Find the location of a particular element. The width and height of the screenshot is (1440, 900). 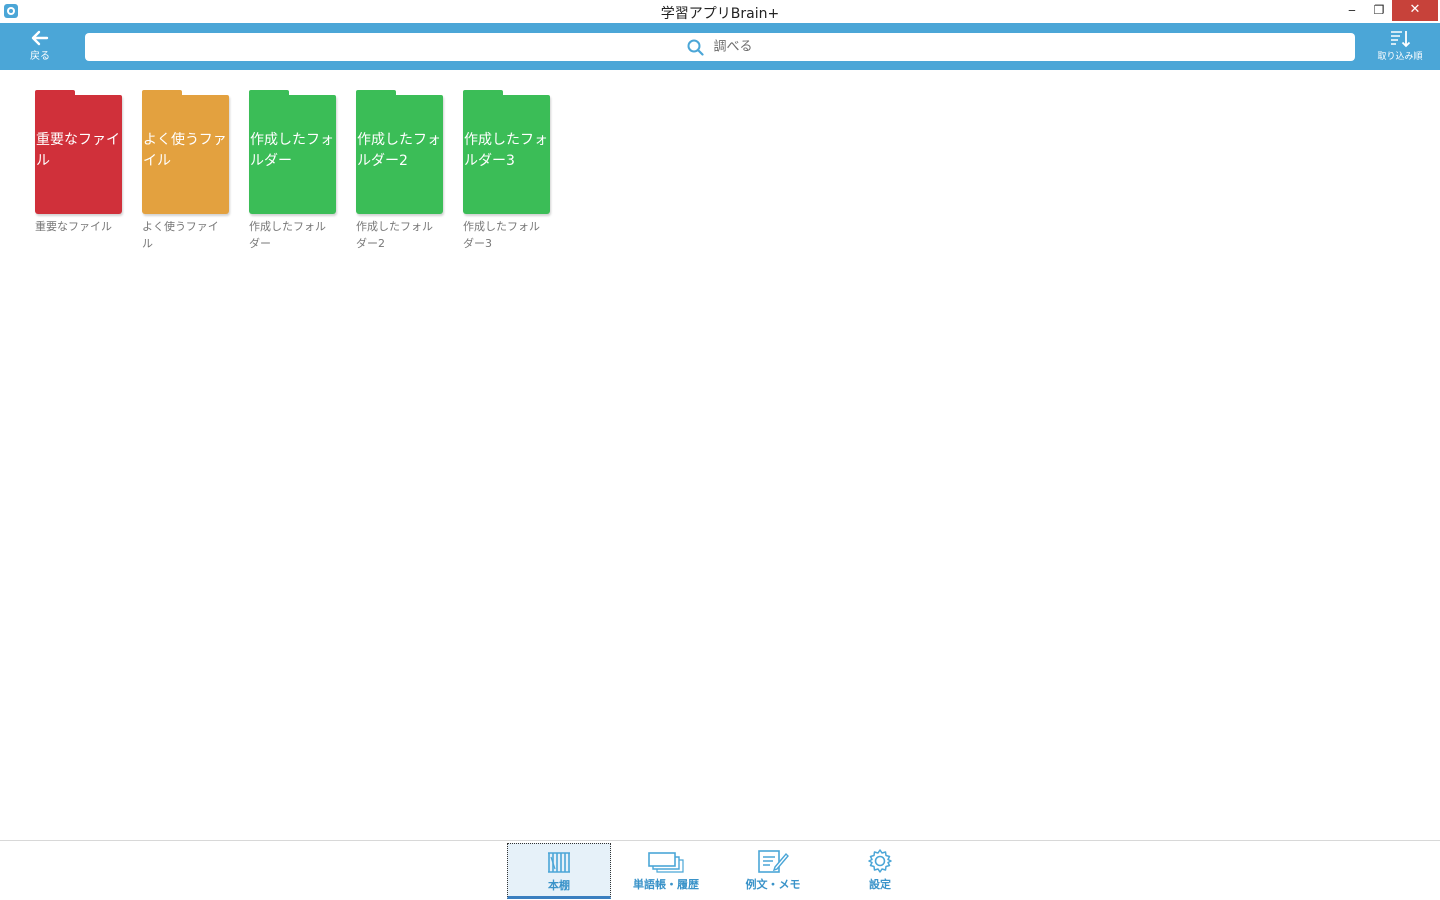

folder-icon: 作成したフォルダー is located at coordinates (292, 152).